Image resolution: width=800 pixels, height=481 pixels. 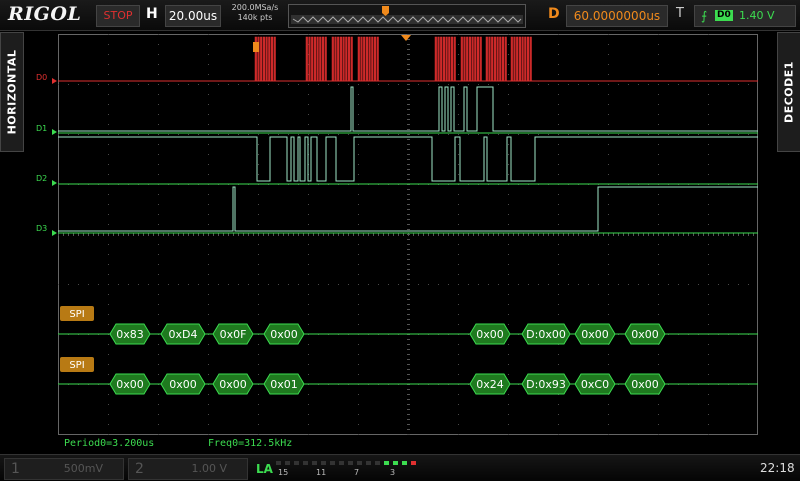 I want to click on spi-bus-2-tag-label: SPI, so click(x=76, y=365).